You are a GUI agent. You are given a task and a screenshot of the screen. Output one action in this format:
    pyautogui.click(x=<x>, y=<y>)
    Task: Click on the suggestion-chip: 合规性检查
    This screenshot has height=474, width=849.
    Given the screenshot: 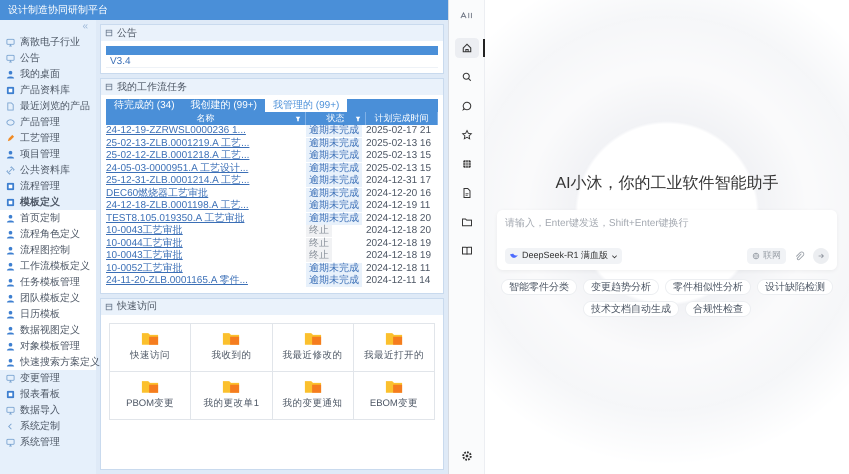 What is the action you would take?
    pyautogui.click(x=718, y=309)
    